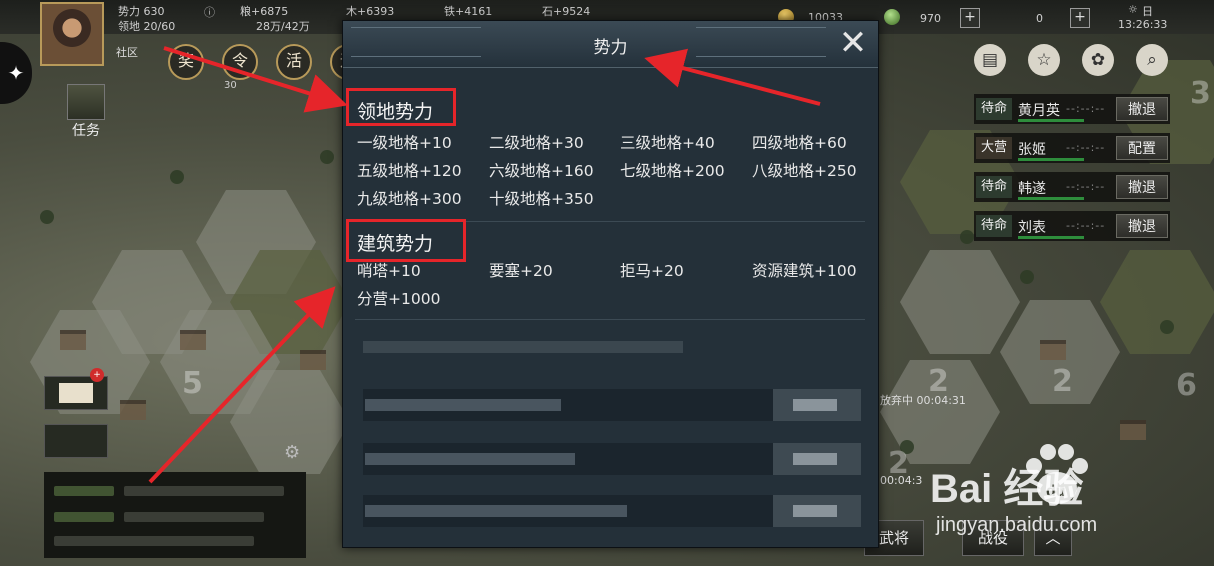 The height and width of the screenshot is (566, 1214). What do you see at coordinates (230, 85) in the screenshot?
I see `order-count: 30` at bounding box center [230, 85].